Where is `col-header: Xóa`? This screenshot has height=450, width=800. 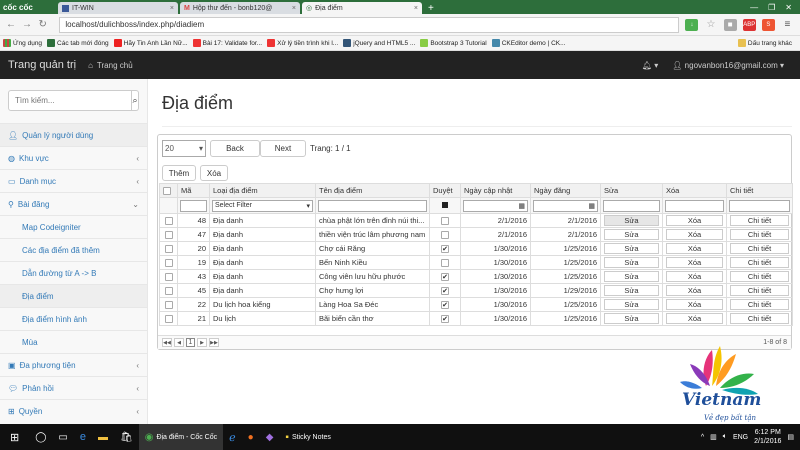 col-header: Xóa is located at coordinates (694, 190).